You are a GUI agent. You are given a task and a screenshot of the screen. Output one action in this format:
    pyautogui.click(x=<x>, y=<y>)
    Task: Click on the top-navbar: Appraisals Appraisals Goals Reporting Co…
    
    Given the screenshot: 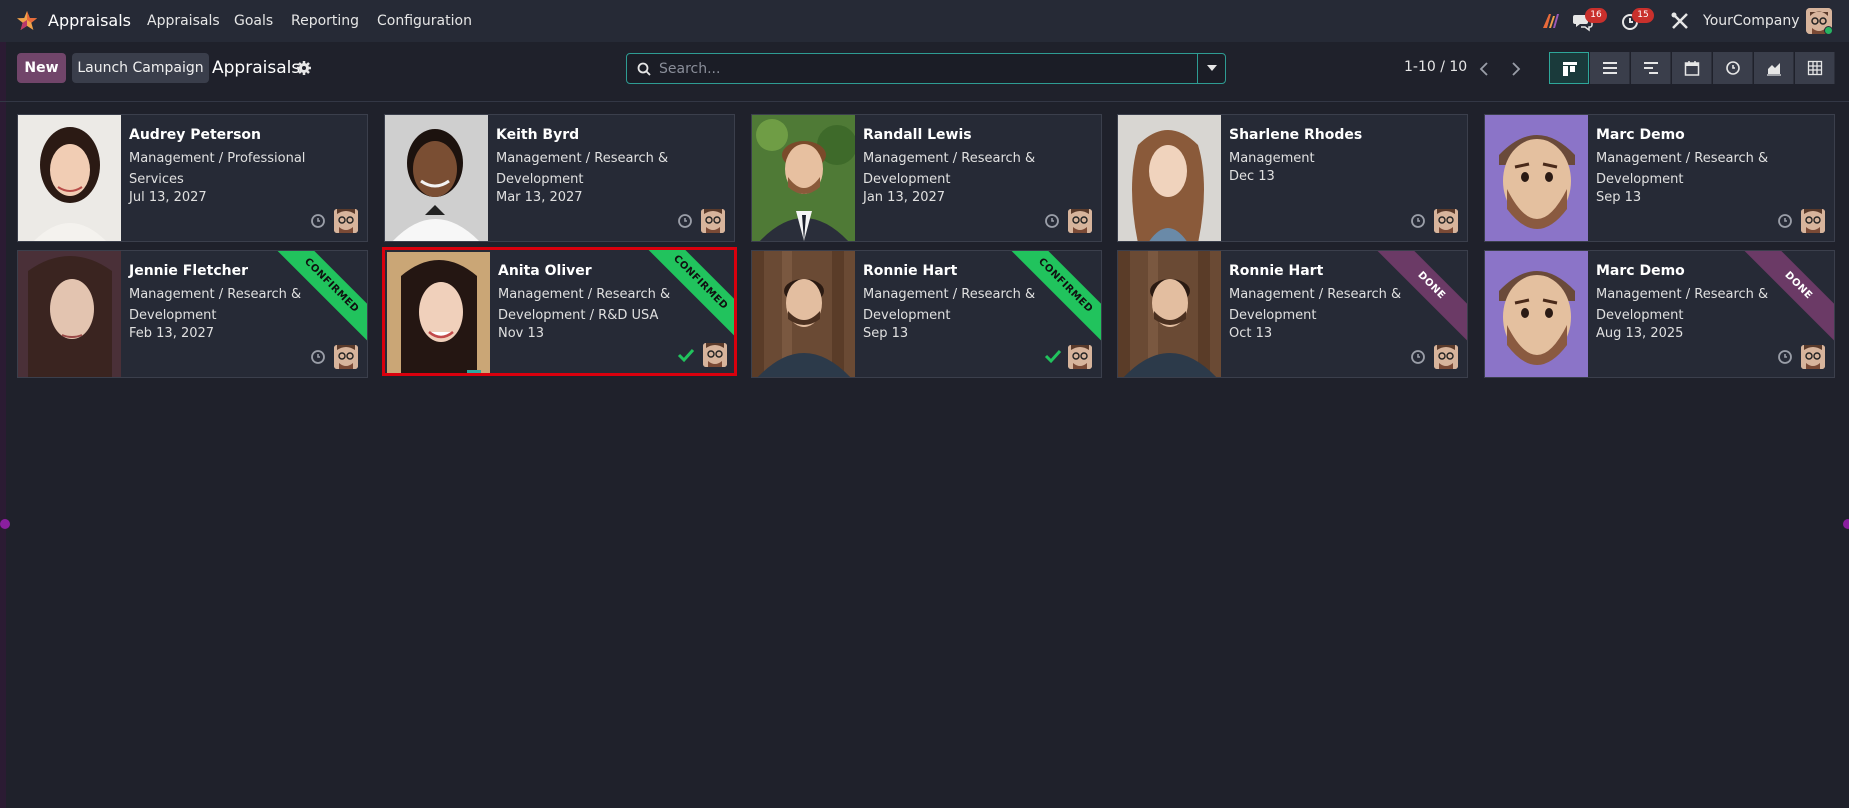 What is the action you would take?
    pyautogui.click(x=924, y=21)
    